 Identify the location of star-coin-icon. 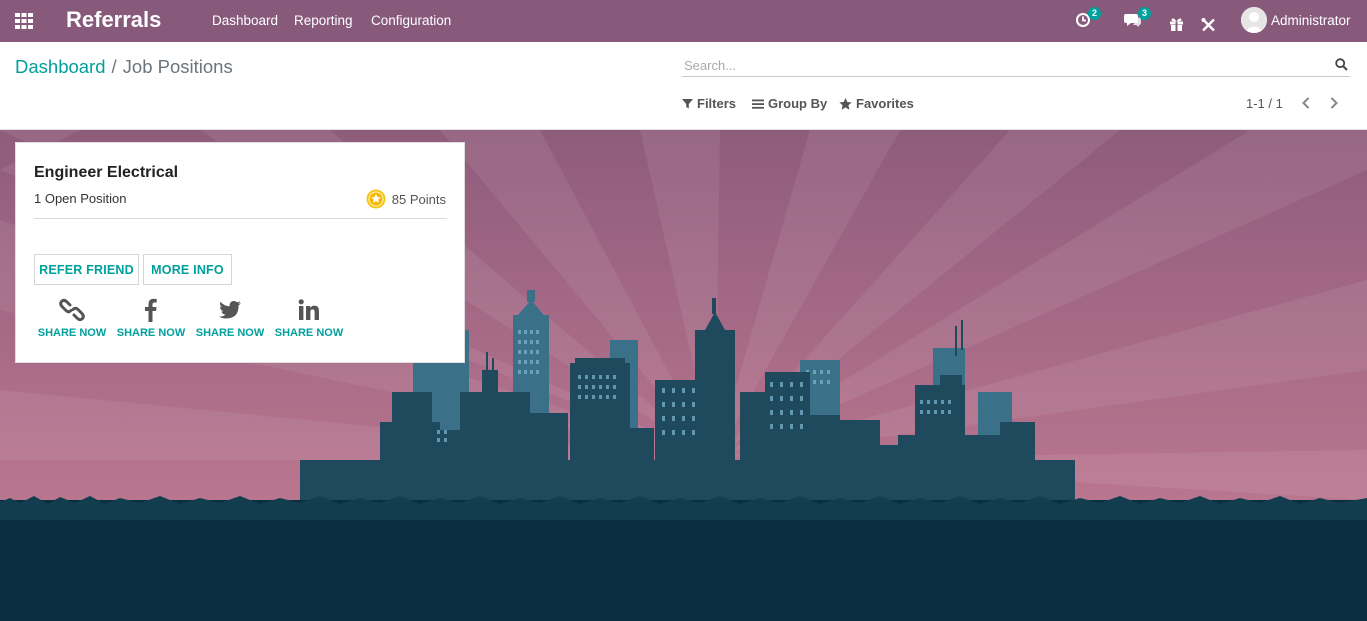
(376, 199).